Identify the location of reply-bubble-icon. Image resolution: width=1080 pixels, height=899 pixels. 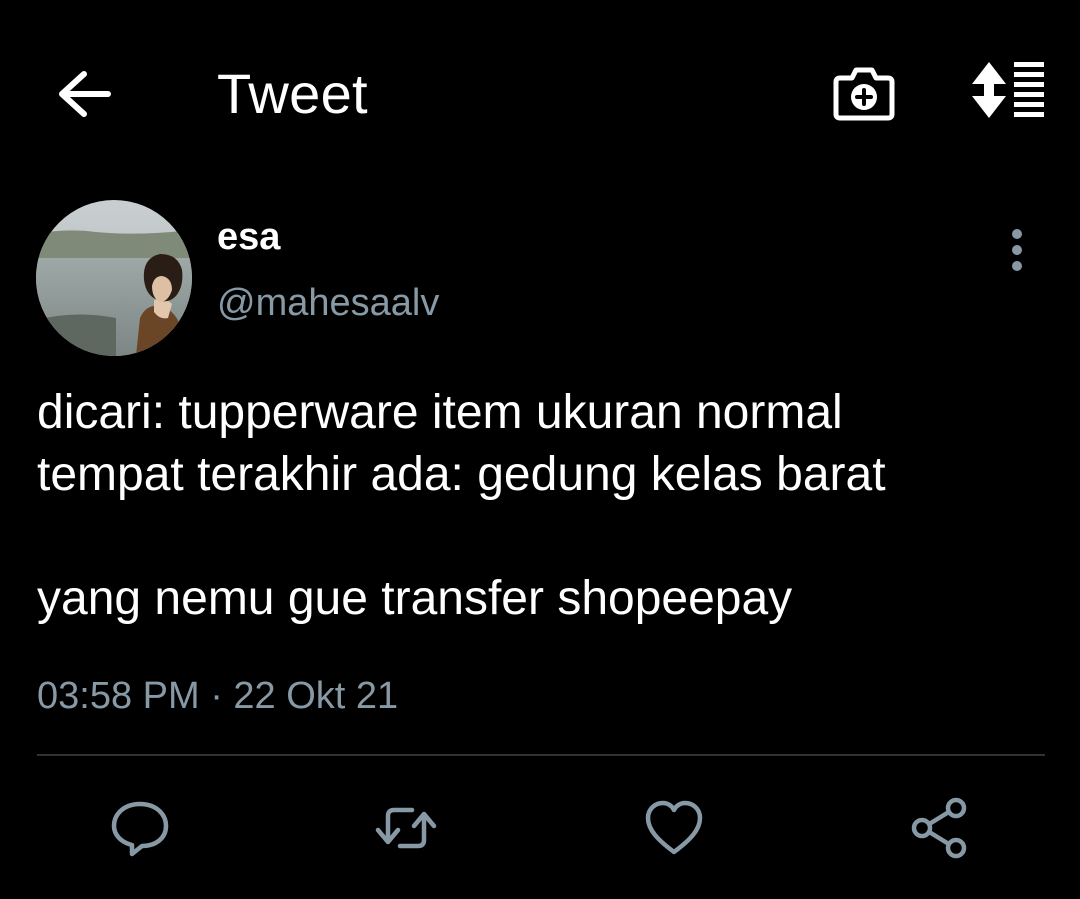
(140, 829).